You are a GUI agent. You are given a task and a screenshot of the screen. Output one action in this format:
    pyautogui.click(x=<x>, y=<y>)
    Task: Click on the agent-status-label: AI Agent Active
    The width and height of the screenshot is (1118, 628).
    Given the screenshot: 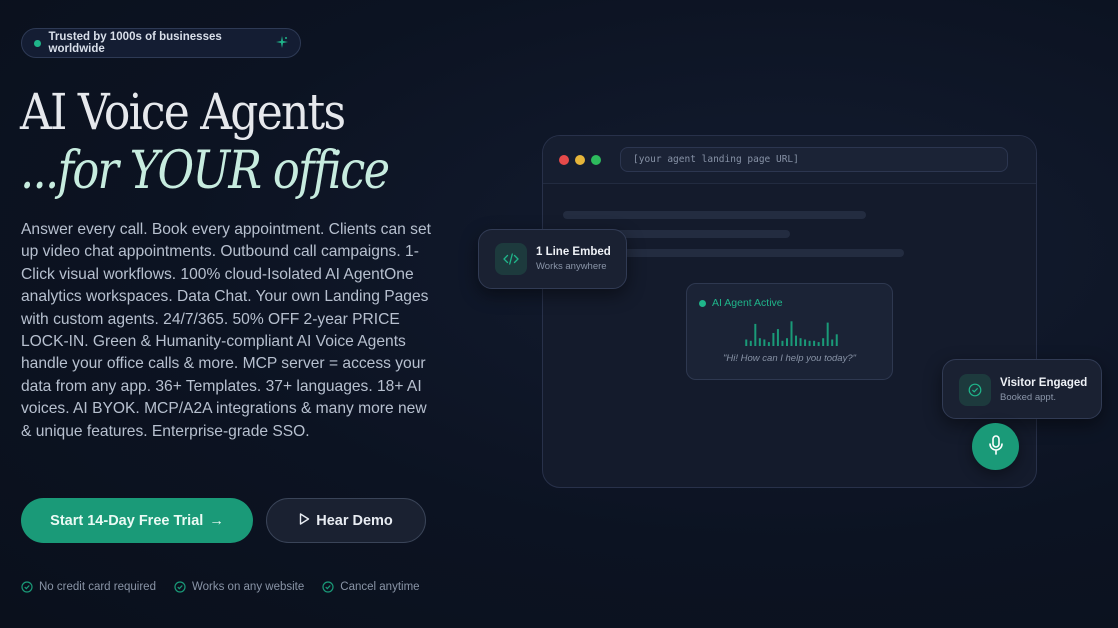 What is the action you would take?
    pyautogui.click(x=747, y=303)
    